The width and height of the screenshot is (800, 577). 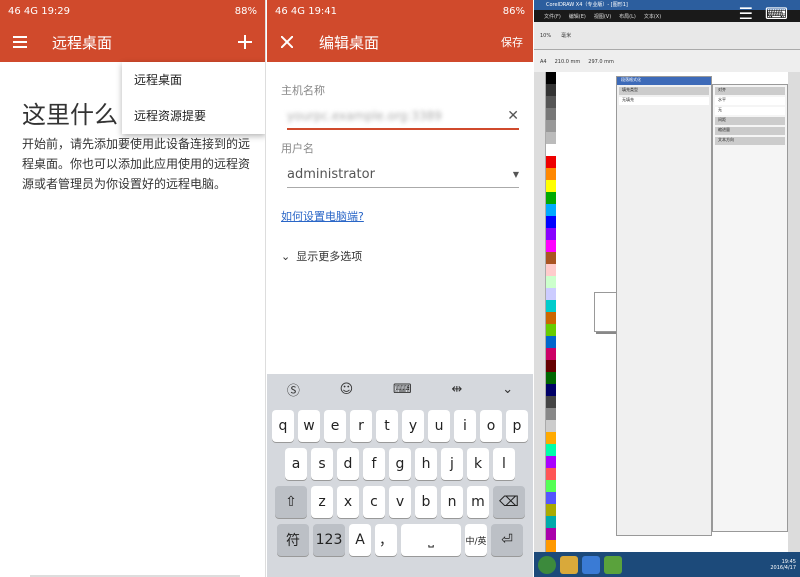 I want to click on drawing-canvas, so click(x=589, y=312).